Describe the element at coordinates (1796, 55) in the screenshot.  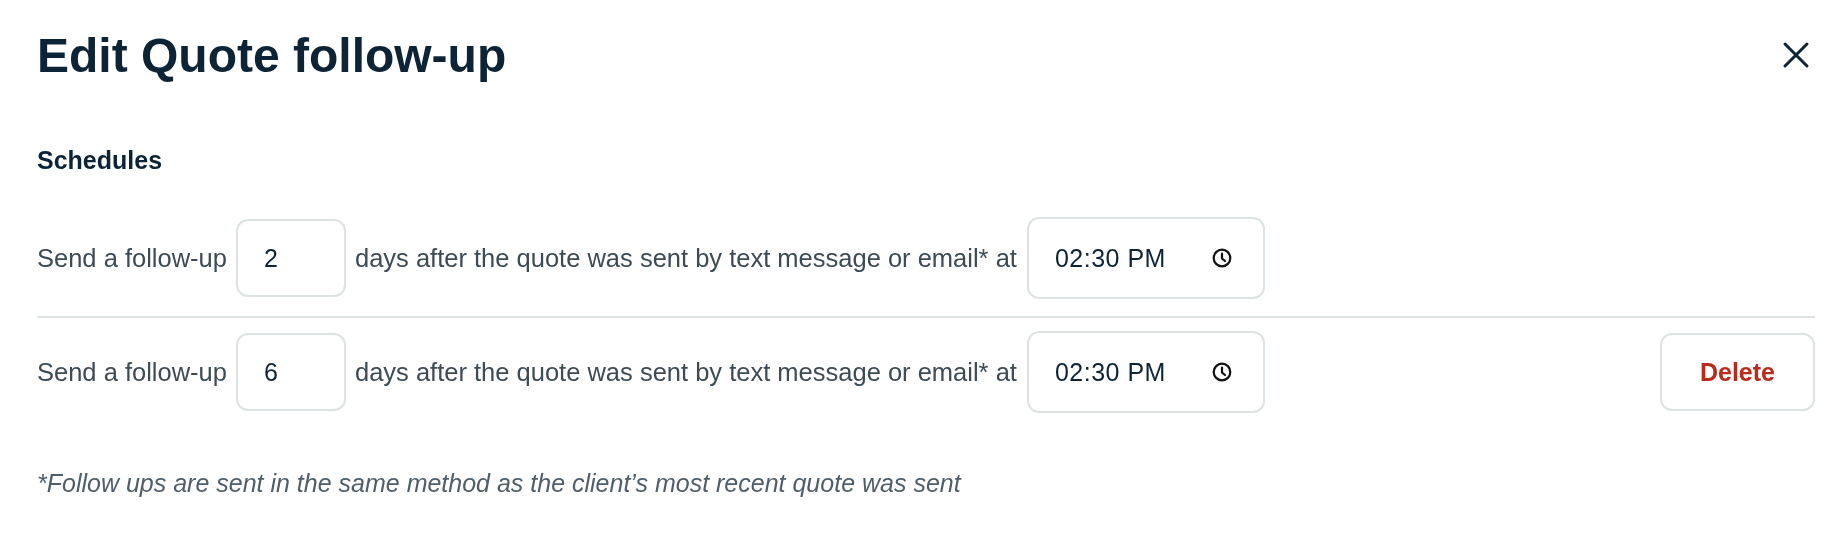
I see `close-icon` at that location.